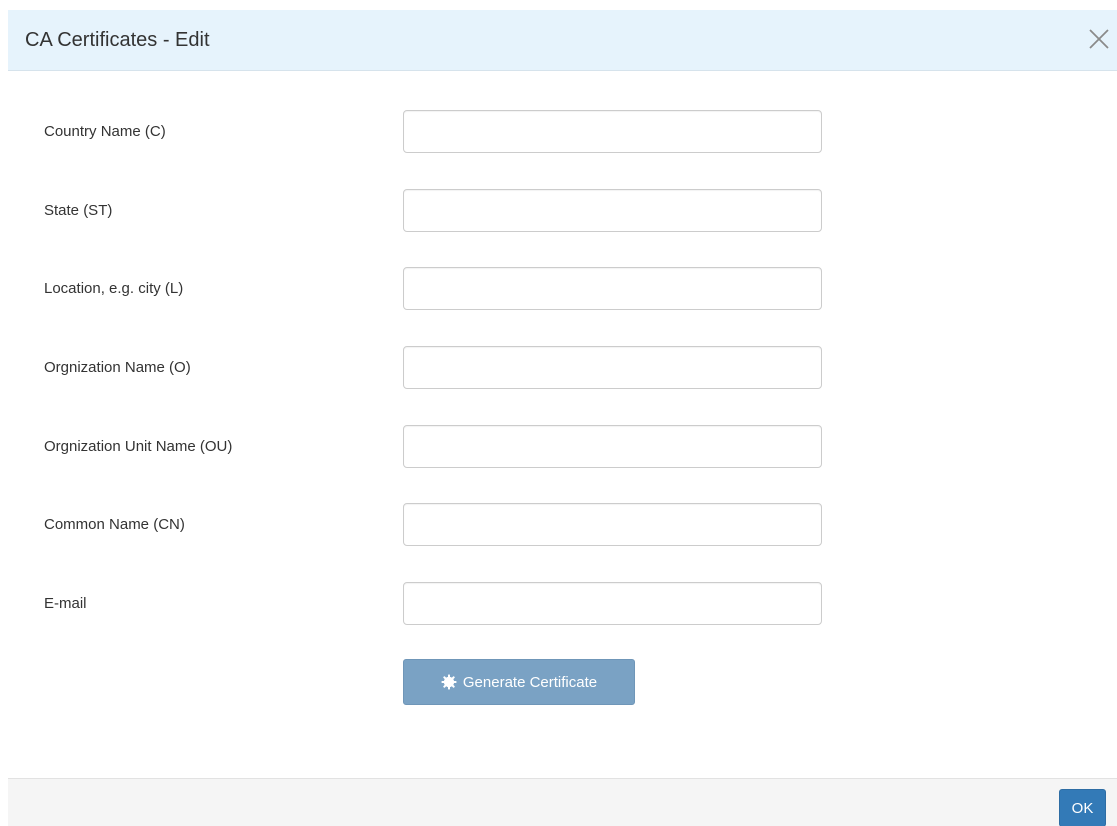 This screenshot has width=1117, height=826. I want to click on form-row-state: State (ST), so click(434, 211).